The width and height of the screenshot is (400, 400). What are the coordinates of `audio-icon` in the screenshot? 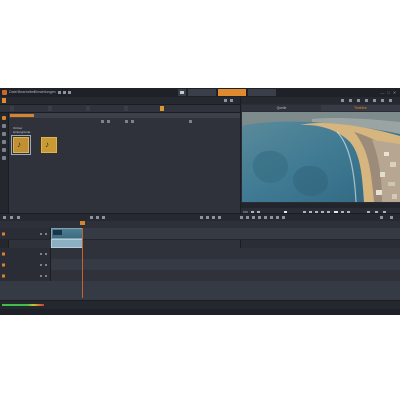 It's located at (4, 150).